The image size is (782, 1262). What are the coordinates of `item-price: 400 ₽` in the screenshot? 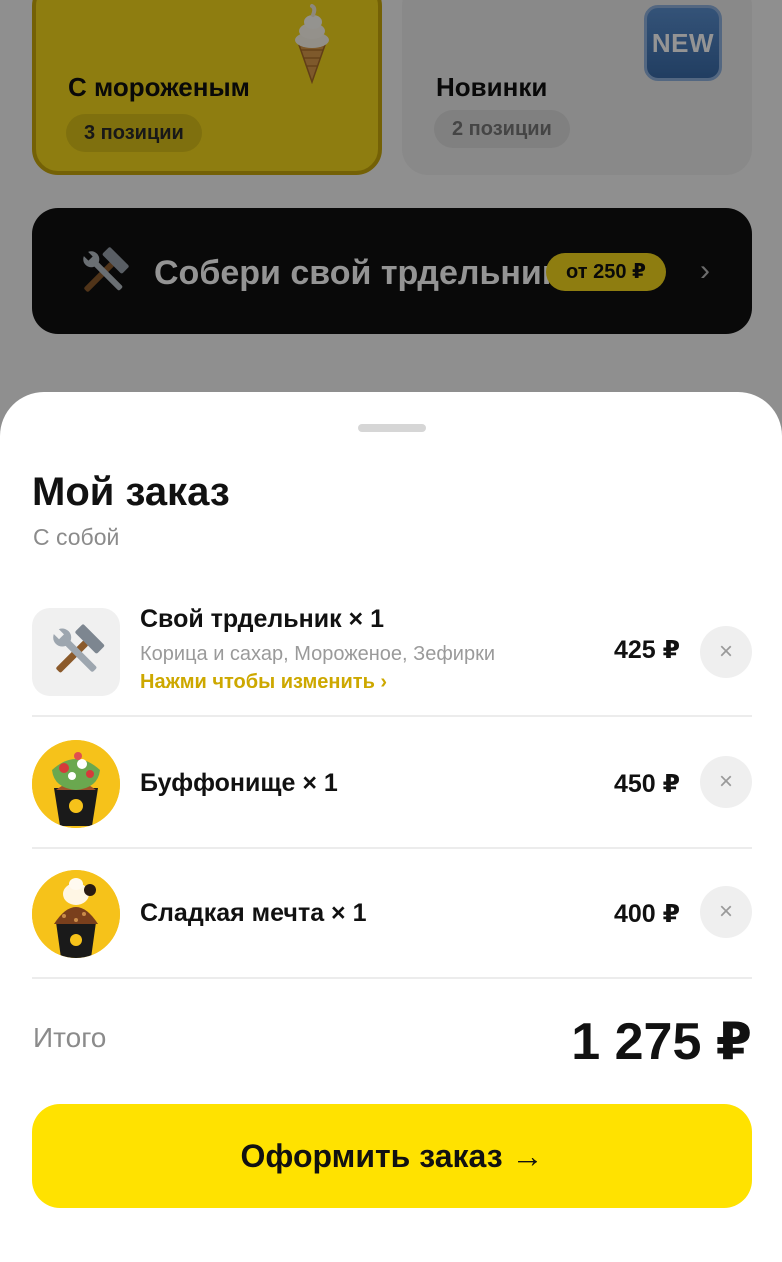 It's located at (646, 914).